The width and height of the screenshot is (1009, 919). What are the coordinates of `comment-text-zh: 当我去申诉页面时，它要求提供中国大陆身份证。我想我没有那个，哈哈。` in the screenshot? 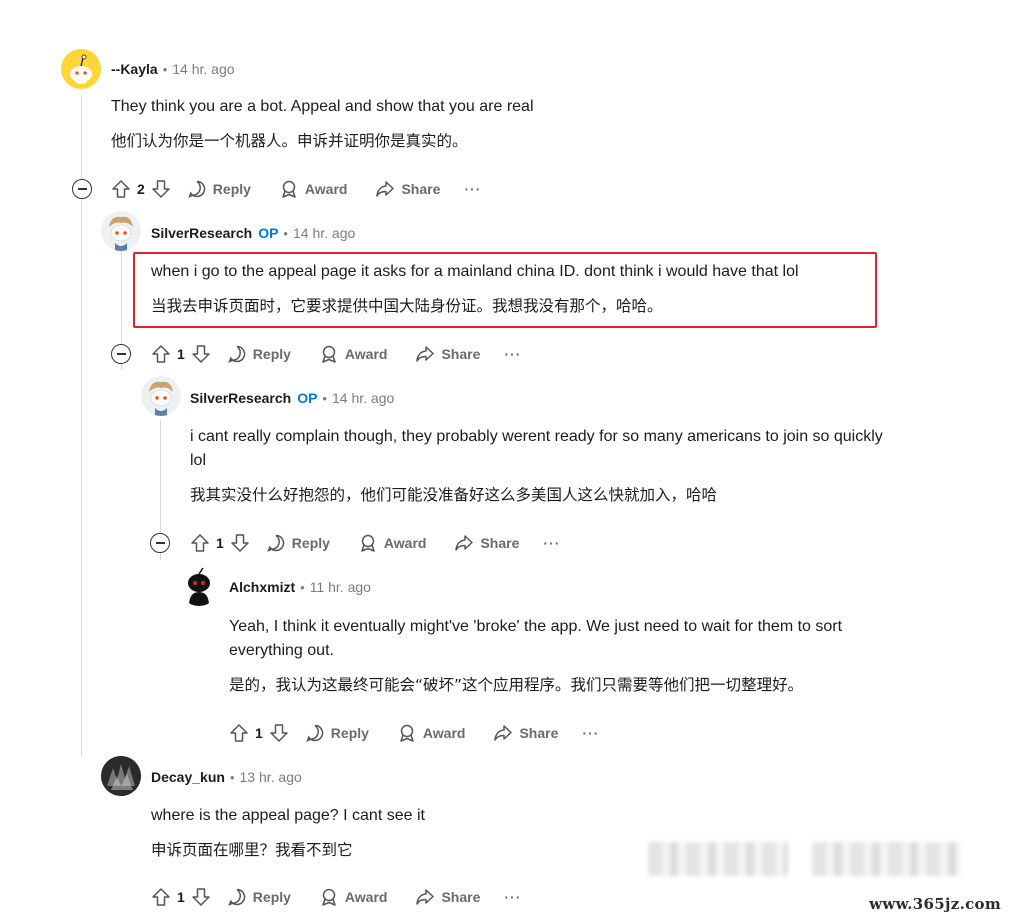 It's located at (407, 306).